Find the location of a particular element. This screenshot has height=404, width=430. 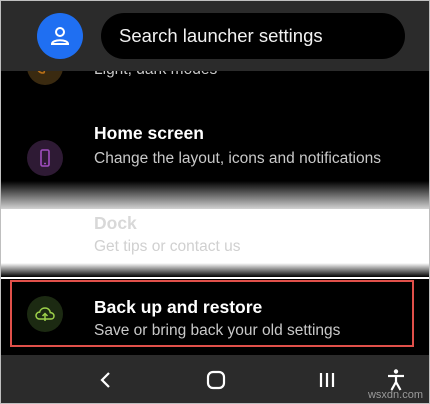

phone-icon is located at coordinates (45, 158).